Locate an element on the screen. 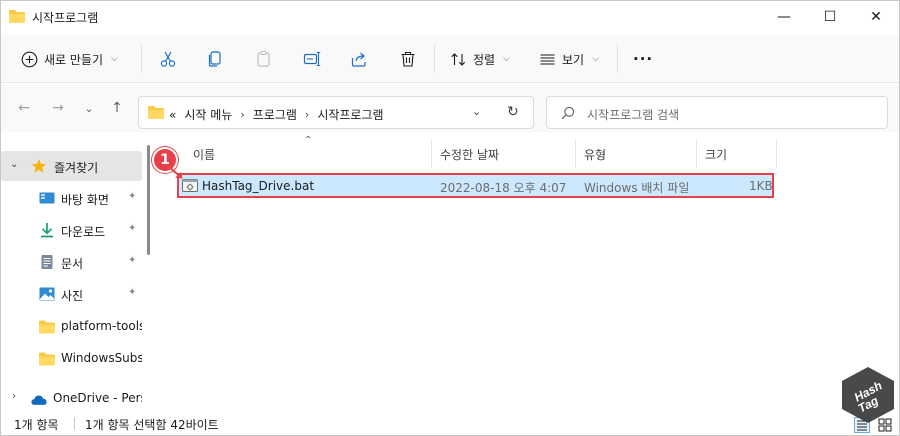 The image size is (900, 436). breadcrumb-start-menu: 시작 메뉴 is located at coordinates (208, 114).